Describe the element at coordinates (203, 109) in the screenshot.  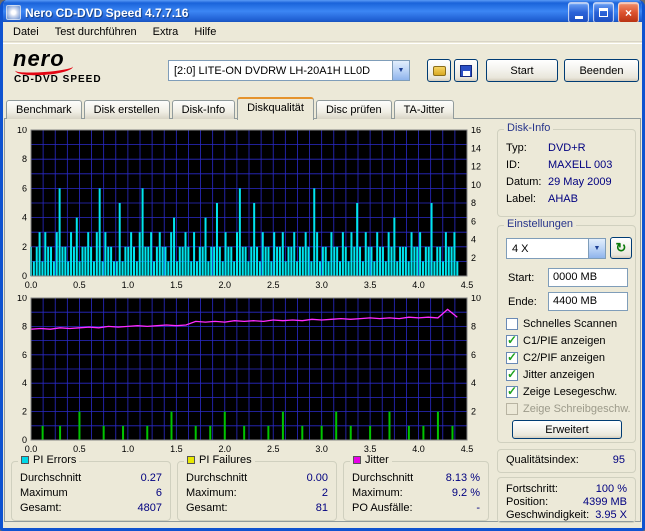
I see `tab-disk-info: Disk-Info` at that location.